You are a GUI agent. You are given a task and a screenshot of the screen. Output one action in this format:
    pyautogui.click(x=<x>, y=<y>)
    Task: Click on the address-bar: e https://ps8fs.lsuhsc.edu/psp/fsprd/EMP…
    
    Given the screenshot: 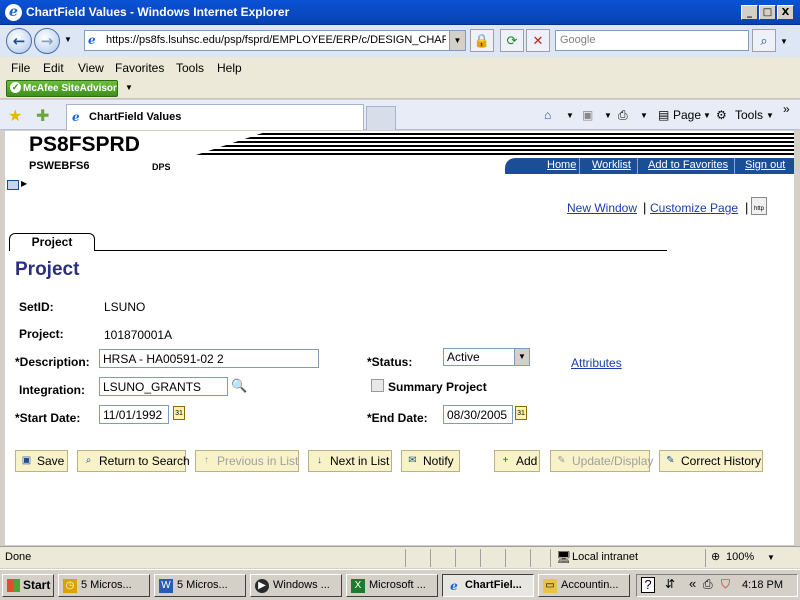 What is the action you would take?
    pyautogui.click(x=275, y=40)
    